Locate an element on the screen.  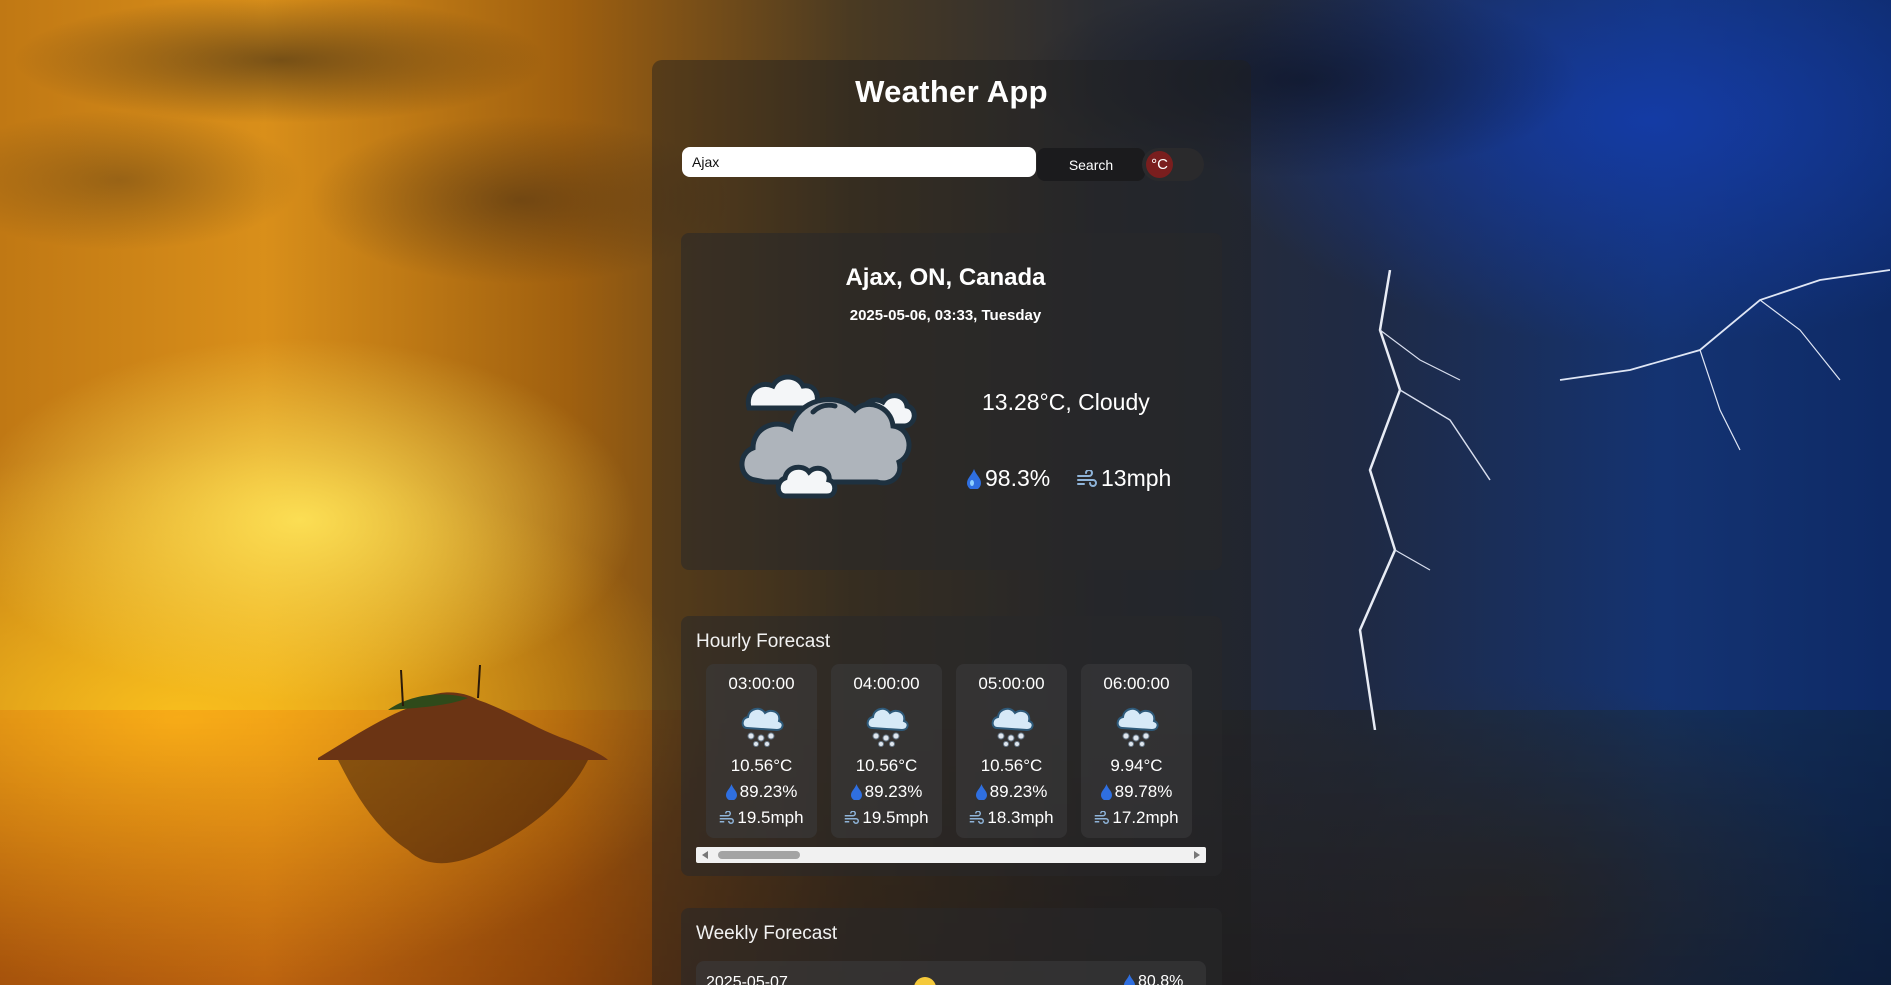
hourly-item: 05:00:00 10.56°C 89.23% 18.3mph is located at coordinates (1011, 751).